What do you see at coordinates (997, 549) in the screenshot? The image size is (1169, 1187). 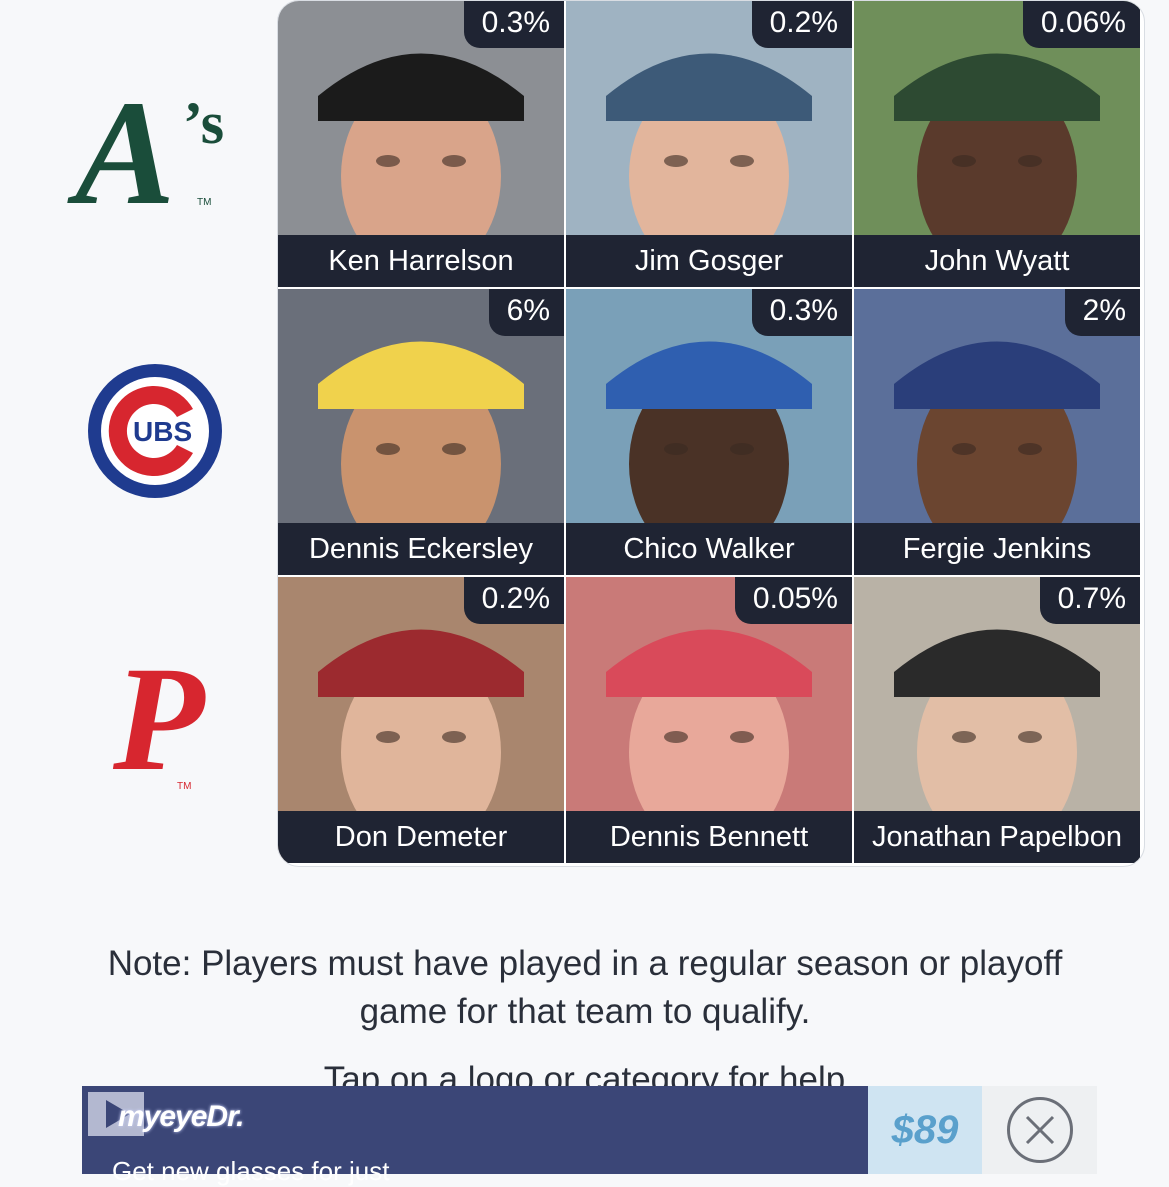 I see `player-name: Fergie Jenkins` at bounding box center [997, 549].